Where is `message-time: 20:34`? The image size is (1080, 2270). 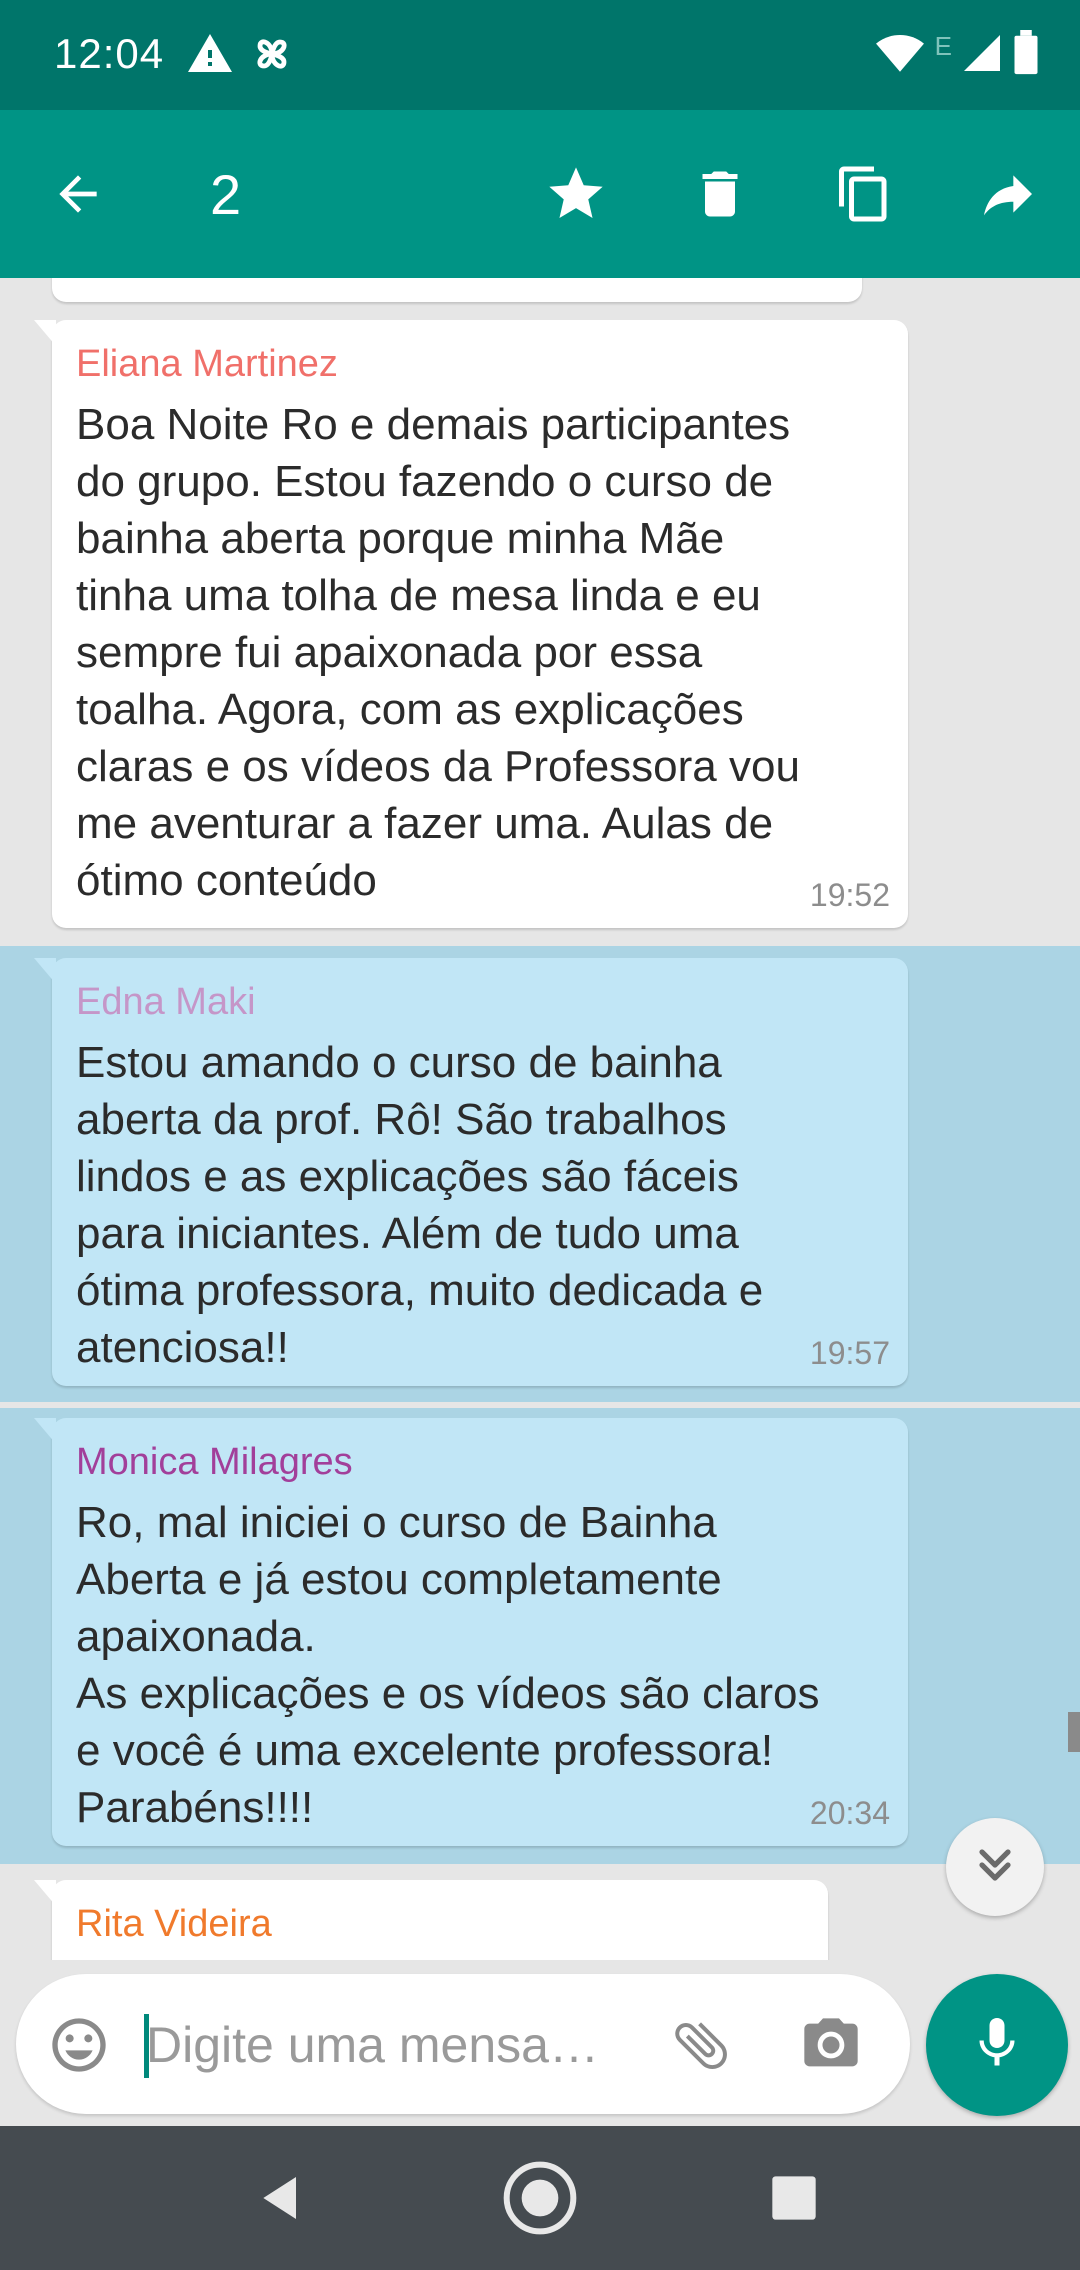 message-time: 20:34 is located at coordinates (849, 1813).